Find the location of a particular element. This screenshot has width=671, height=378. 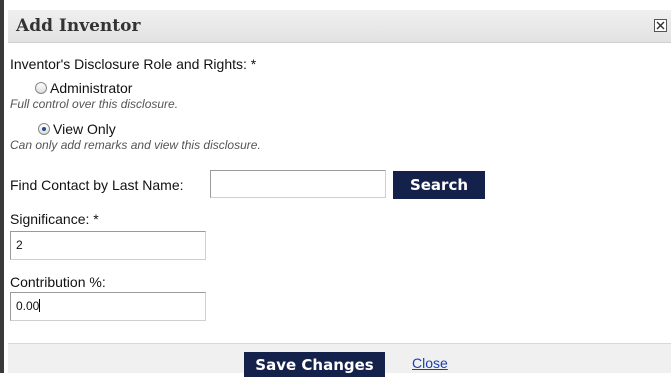

administrator-label: Administrator is located at coordinates (91, 88).